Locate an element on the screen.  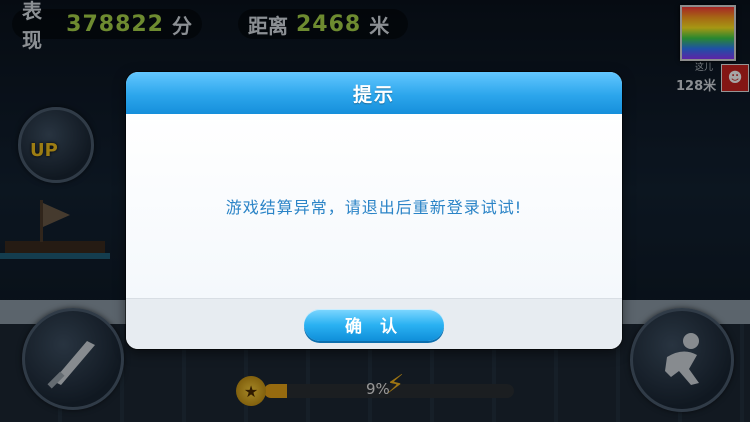
dialog-message: 游戏结算异常，请退出后重新登录试试! is located at coordinates (374, 207).